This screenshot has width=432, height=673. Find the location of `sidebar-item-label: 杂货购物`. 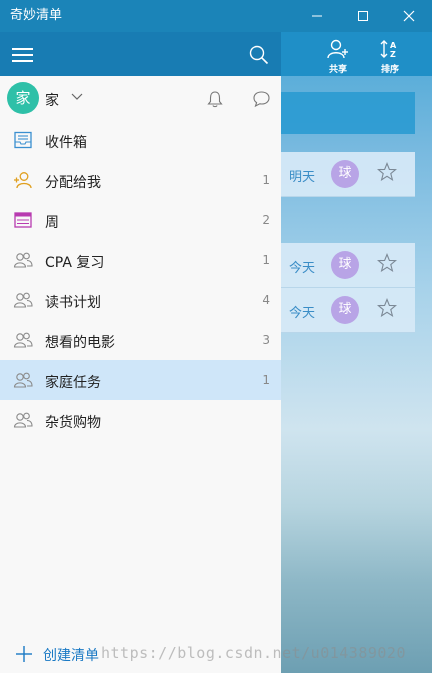

sidebar-item-label: 杂货购物 is located at coordinates (73, 423).